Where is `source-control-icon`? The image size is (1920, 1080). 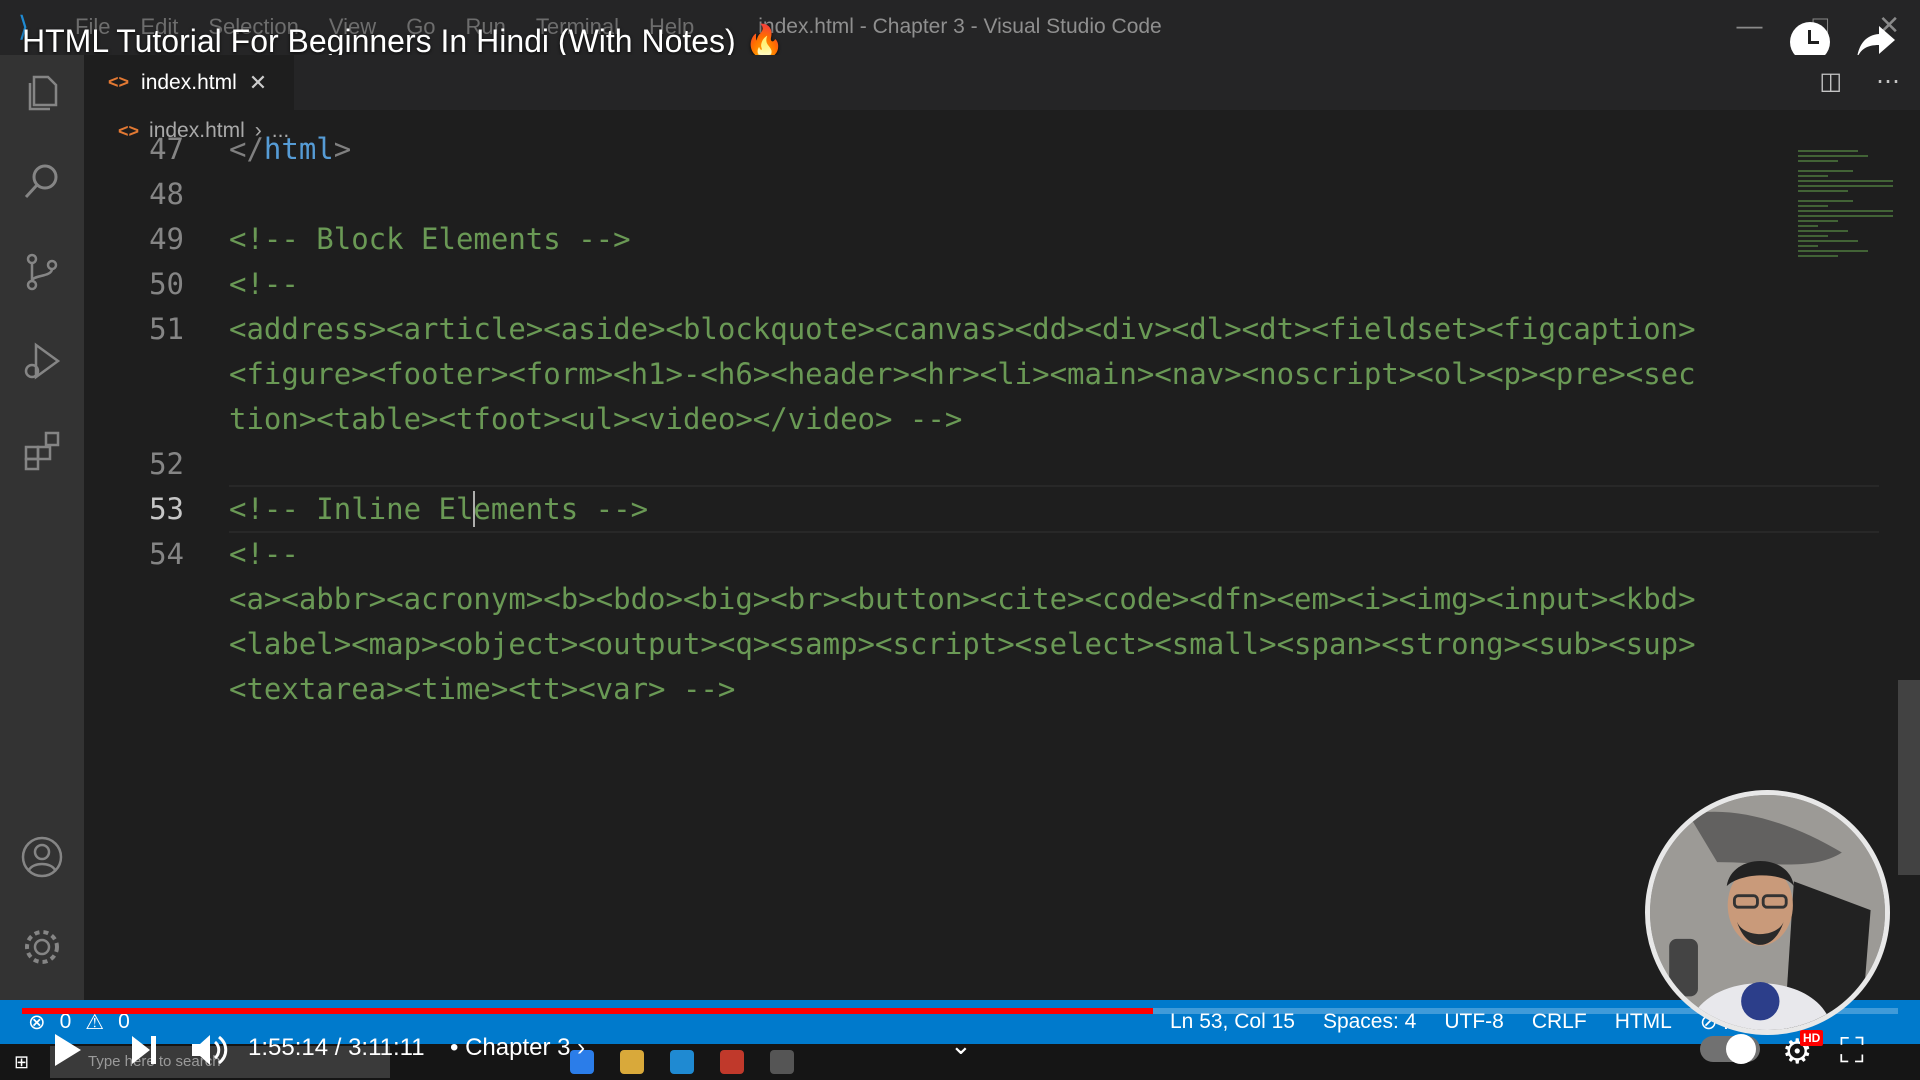
source-control-icon is located at coordinates (42, 271).